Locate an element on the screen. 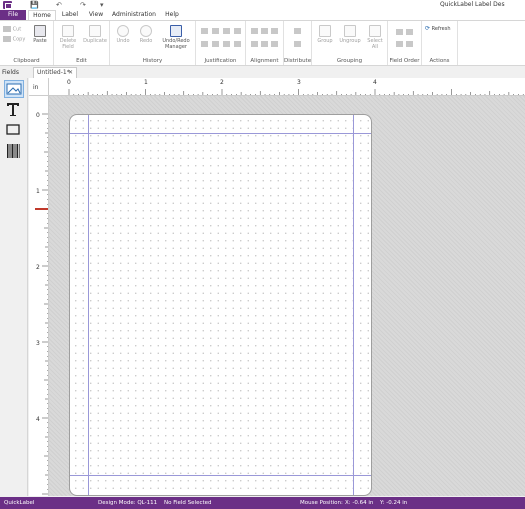  justify-fill-icon is located at coordinates (226, 44).